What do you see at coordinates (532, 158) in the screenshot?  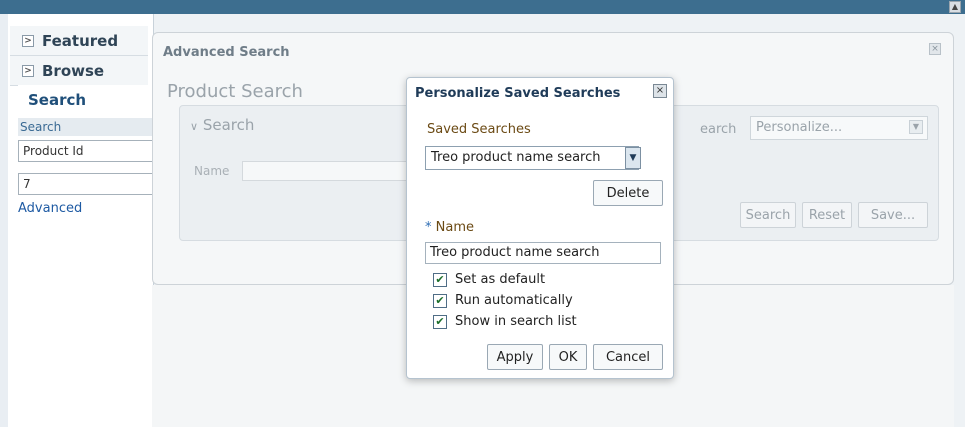 I see `saved-searches-select: Treo product name search` at bounding box center [532, 158].